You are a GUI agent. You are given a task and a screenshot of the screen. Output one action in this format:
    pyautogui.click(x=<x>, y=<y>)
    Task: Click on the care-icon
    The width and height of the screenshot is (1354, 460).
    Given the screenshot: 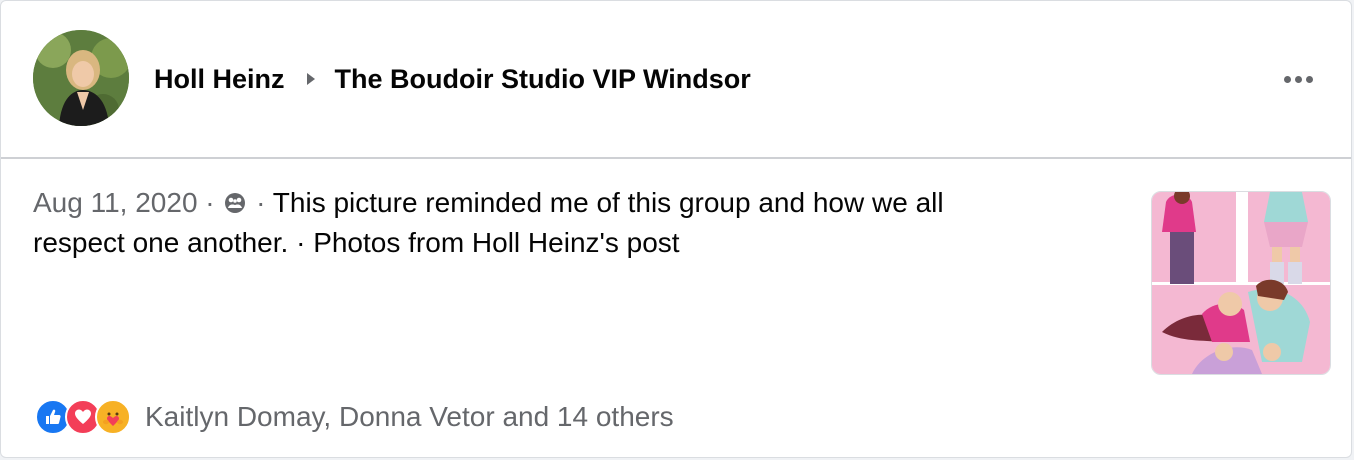 What is the action you would take?
    pyautogui.click(x=113, y=417)
    